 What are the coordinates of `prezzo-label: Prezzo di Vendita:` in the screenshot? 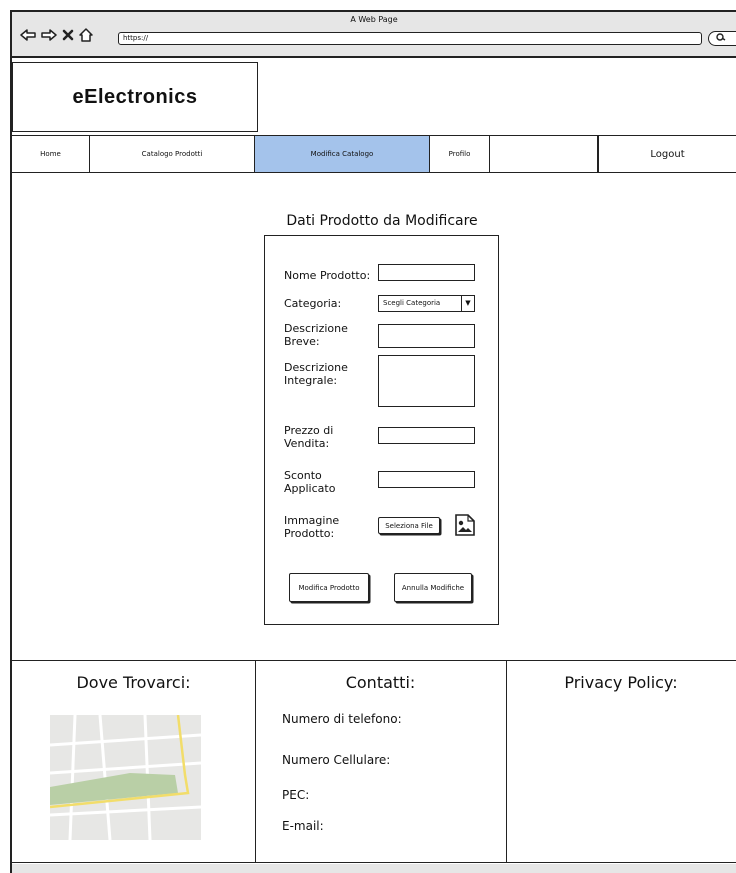 It's located at (308, 437).